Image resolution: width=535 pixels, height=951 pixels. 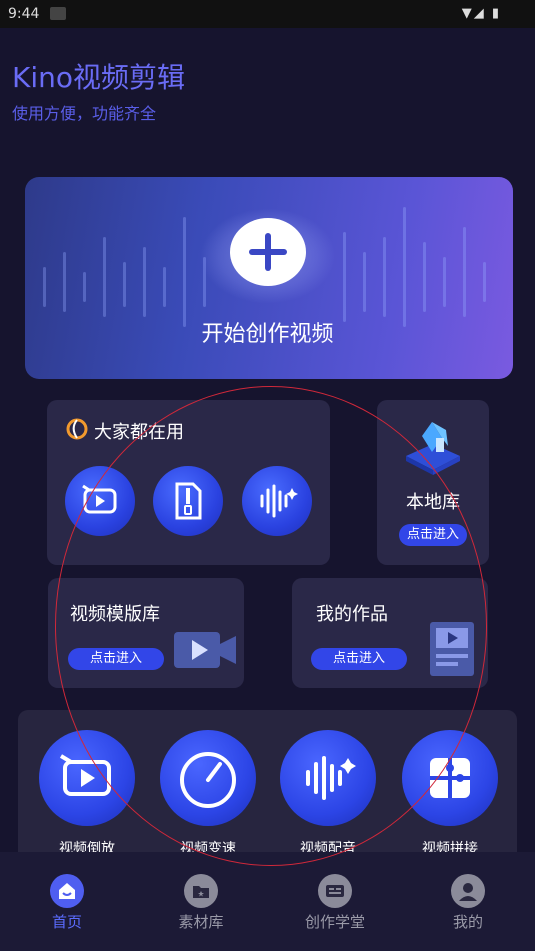 What do you see at coordinates (67, 891) in the screenshot?
I see `home-icon` at bounding box center [67, 891].